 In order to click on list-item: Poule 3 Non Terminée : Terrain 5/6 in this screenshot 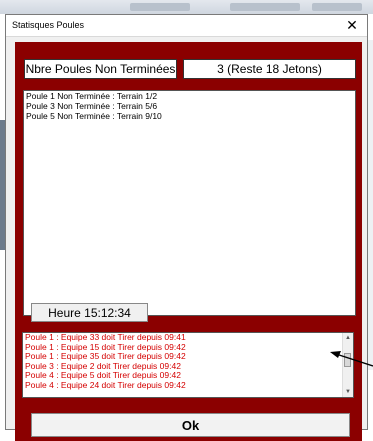, I will do `click(189, 106)`.